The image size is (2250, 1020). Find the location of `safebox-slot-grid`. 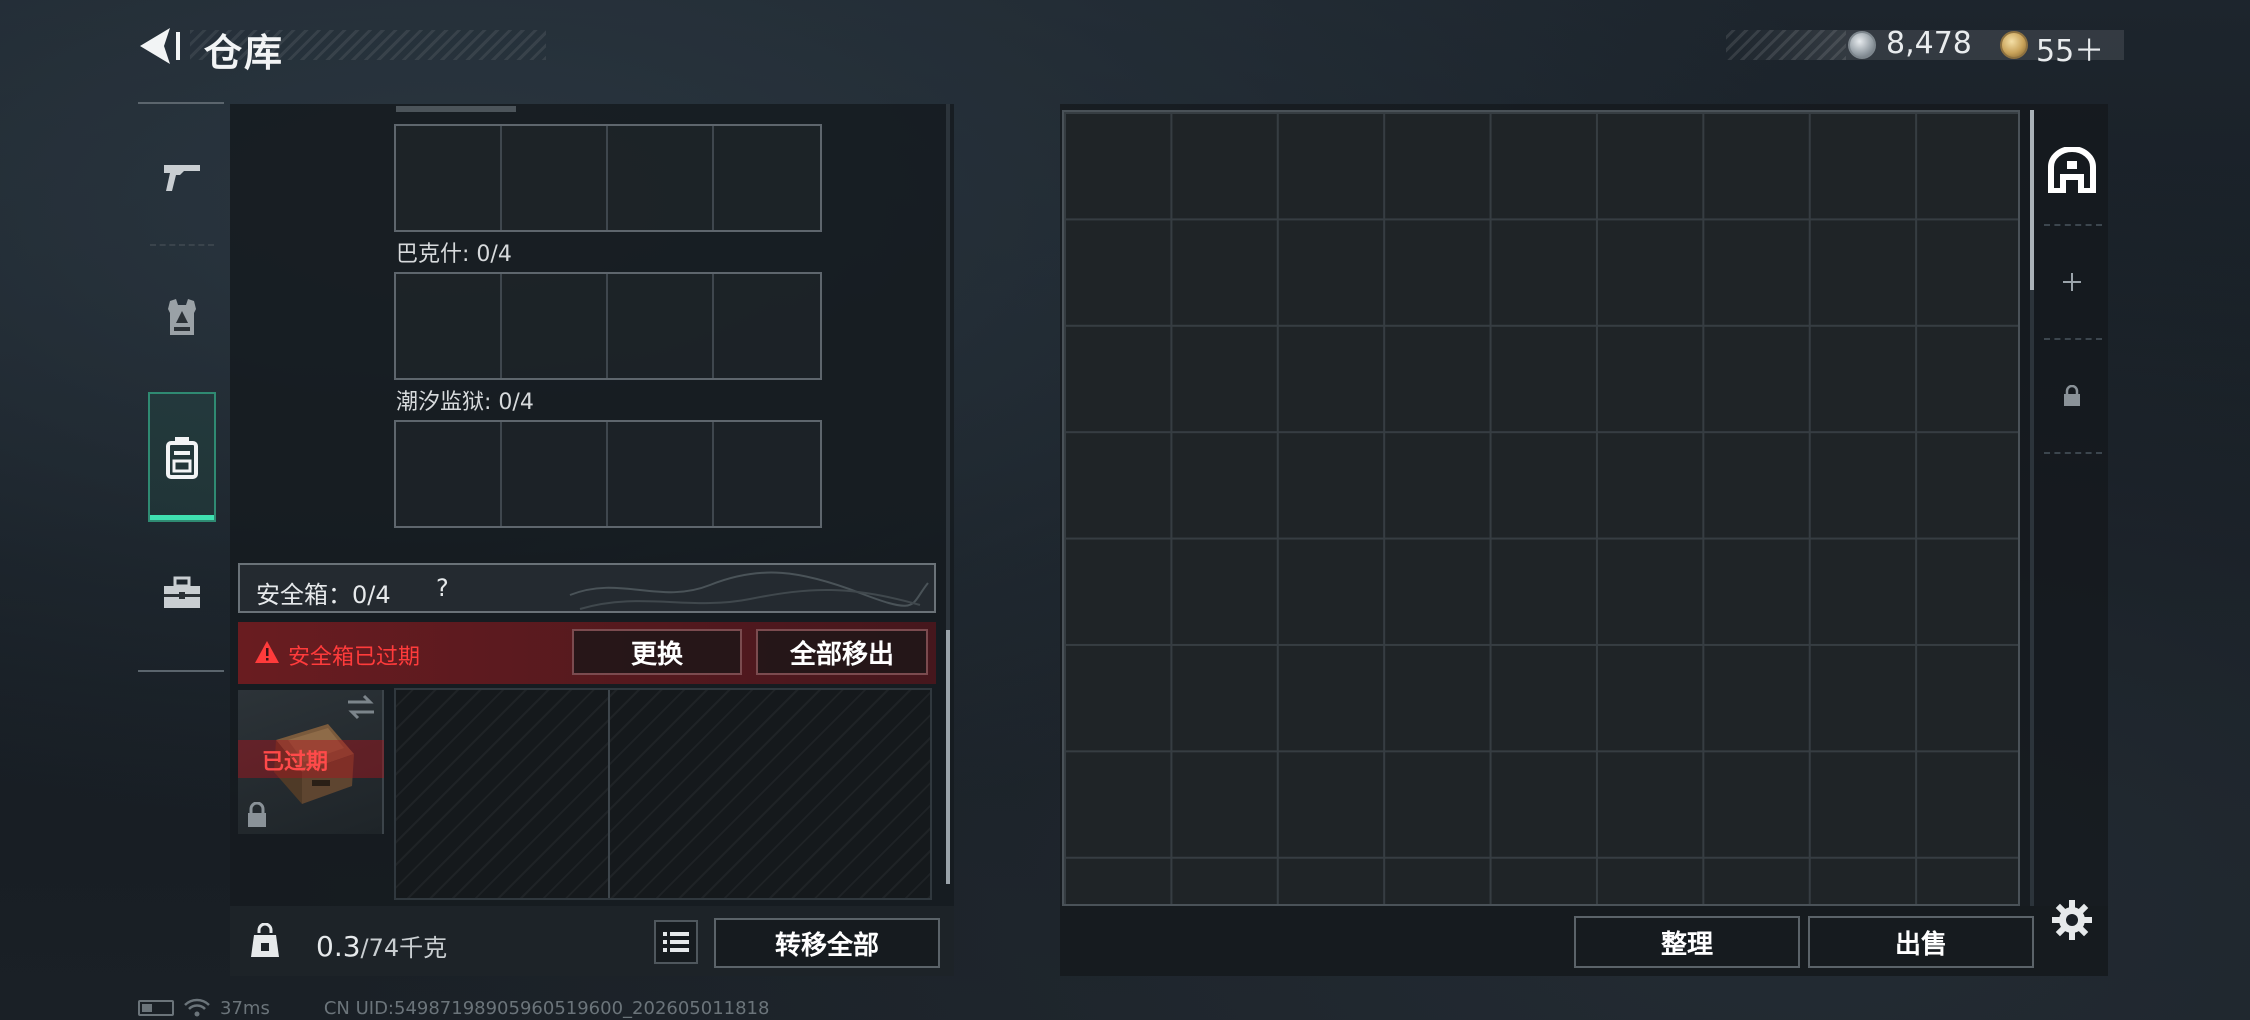

safebox-slot-grid is located at coordinates (663, 794).